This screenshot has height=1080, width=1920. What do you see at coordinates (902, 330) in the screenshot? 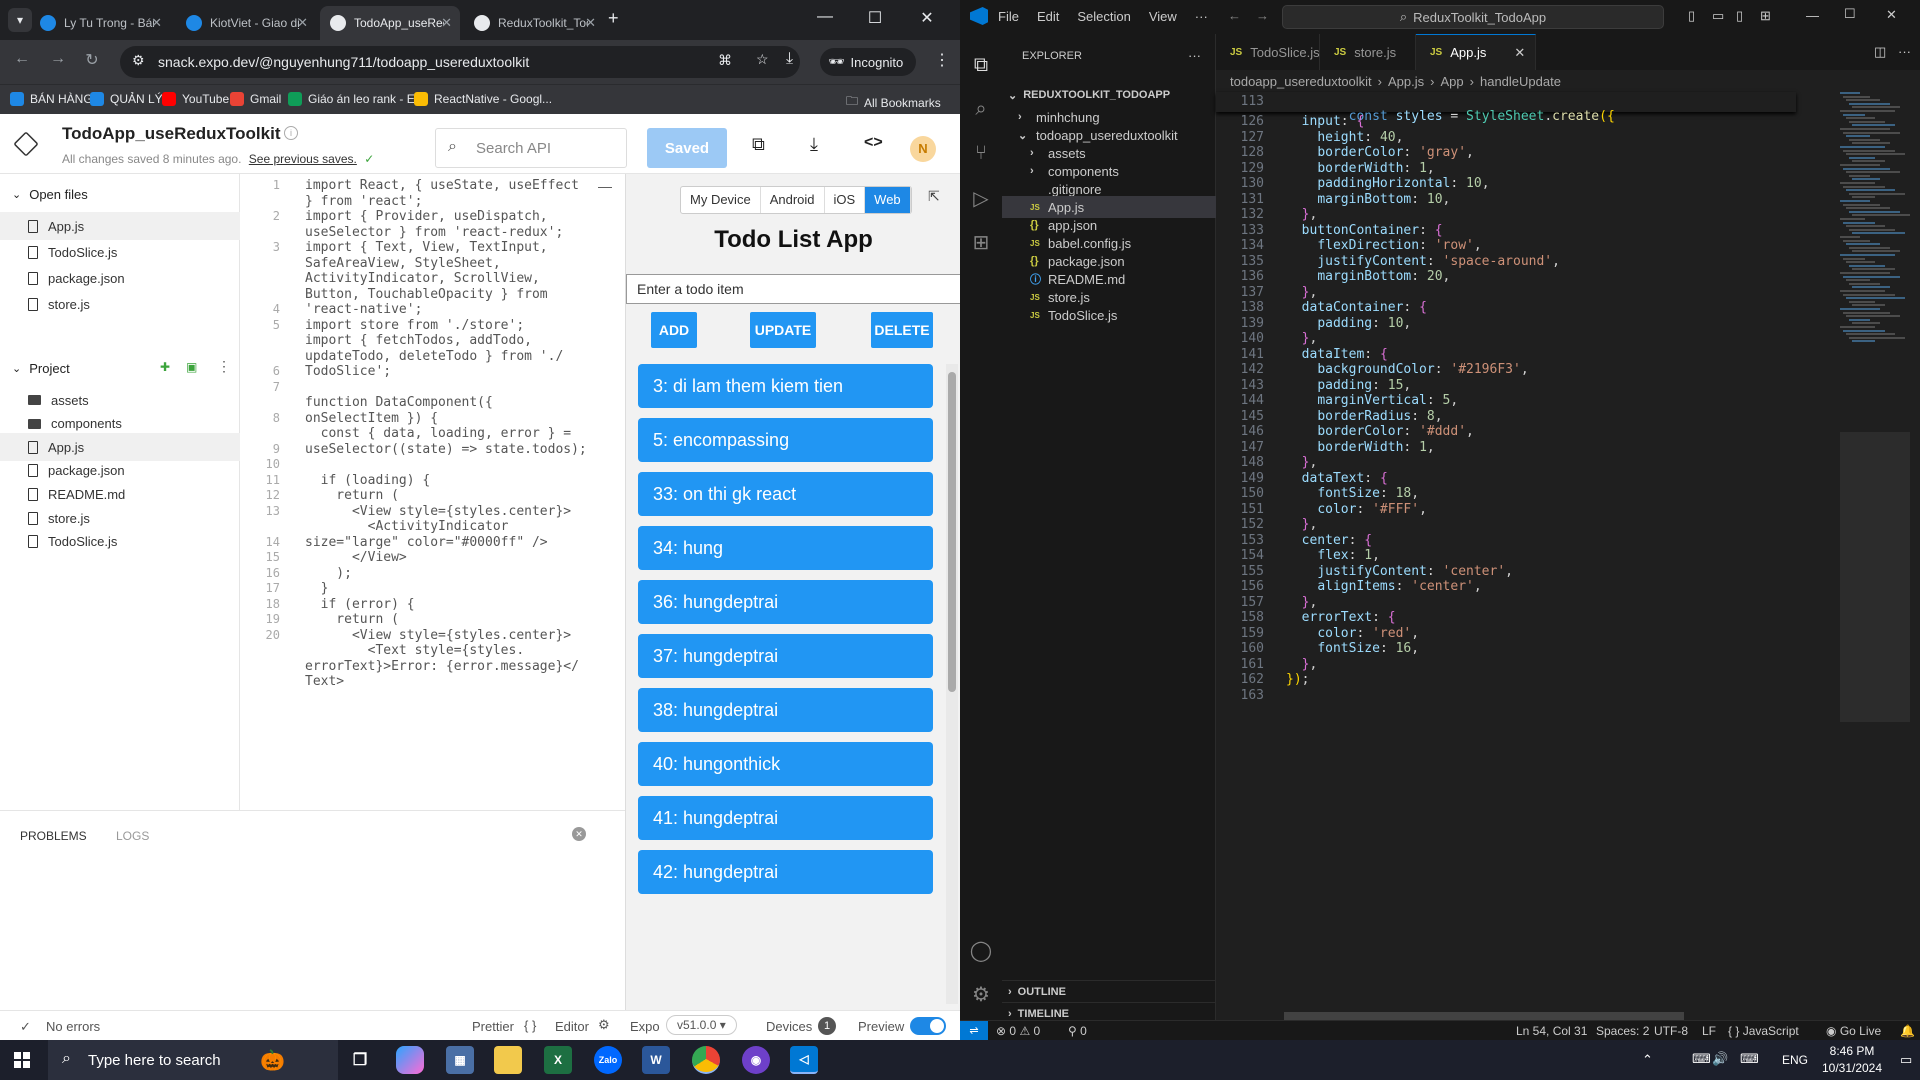
I see `delete-button: DELETE` at bounding box center [902, 330].